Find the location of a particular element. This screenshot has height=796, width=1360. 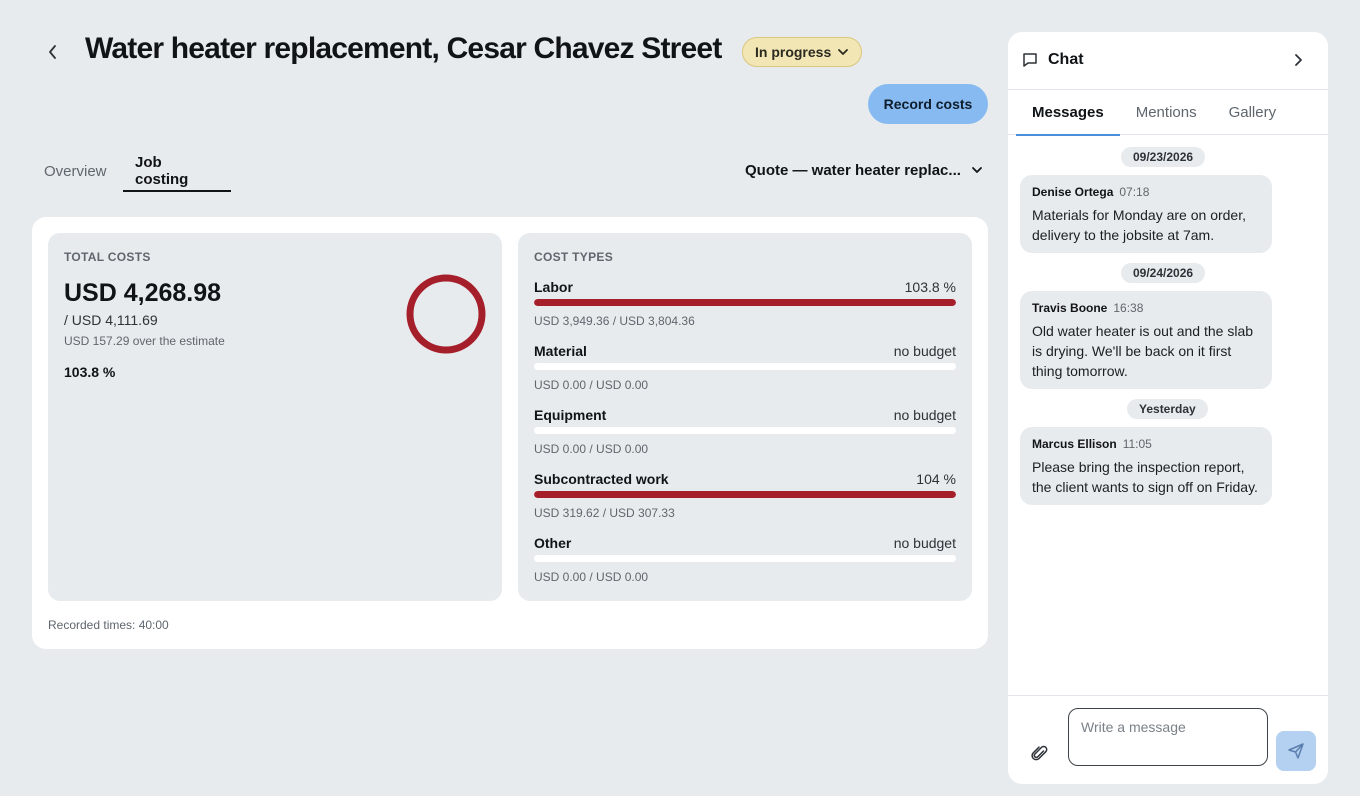

cost-types-label: COST TYPES is located at coordinates (574, 257).